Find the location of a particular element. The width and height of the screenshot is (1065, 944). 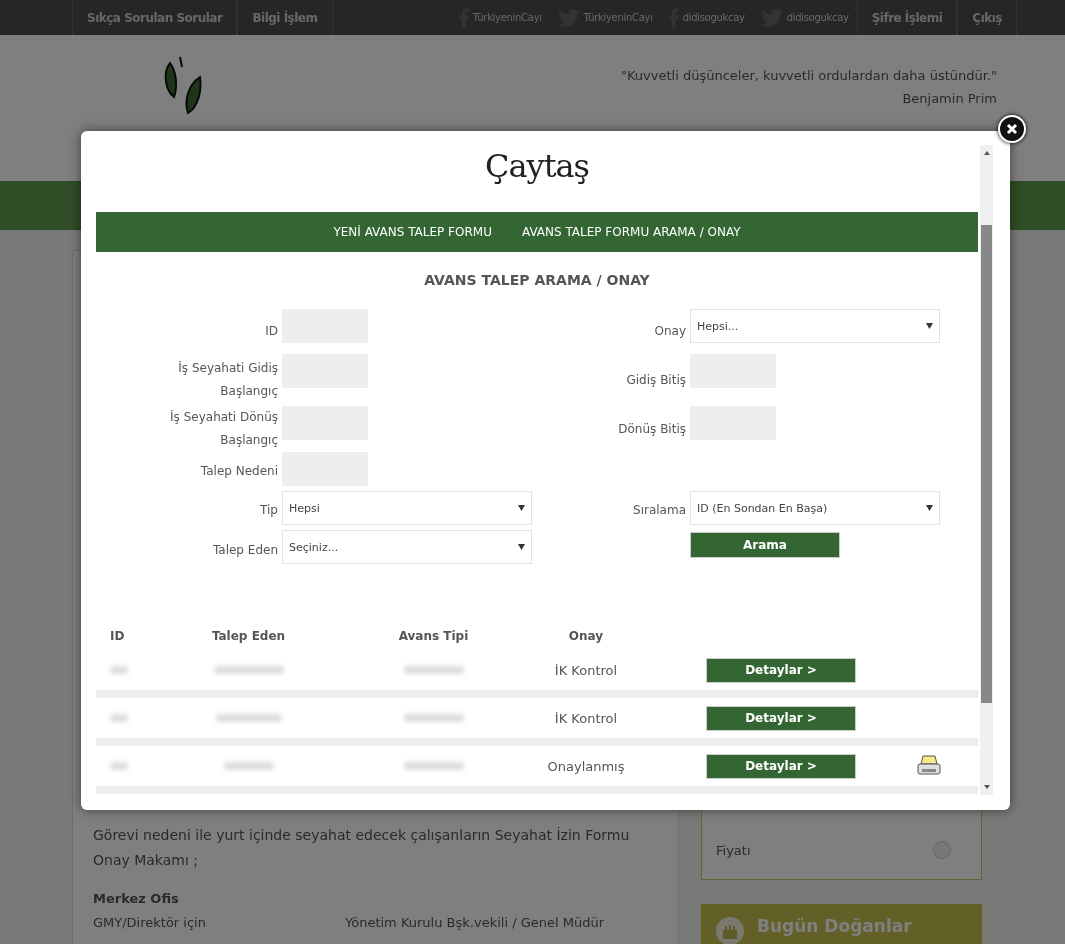

quote-author: Benjamin Prim is located at coordinates (949, 98).